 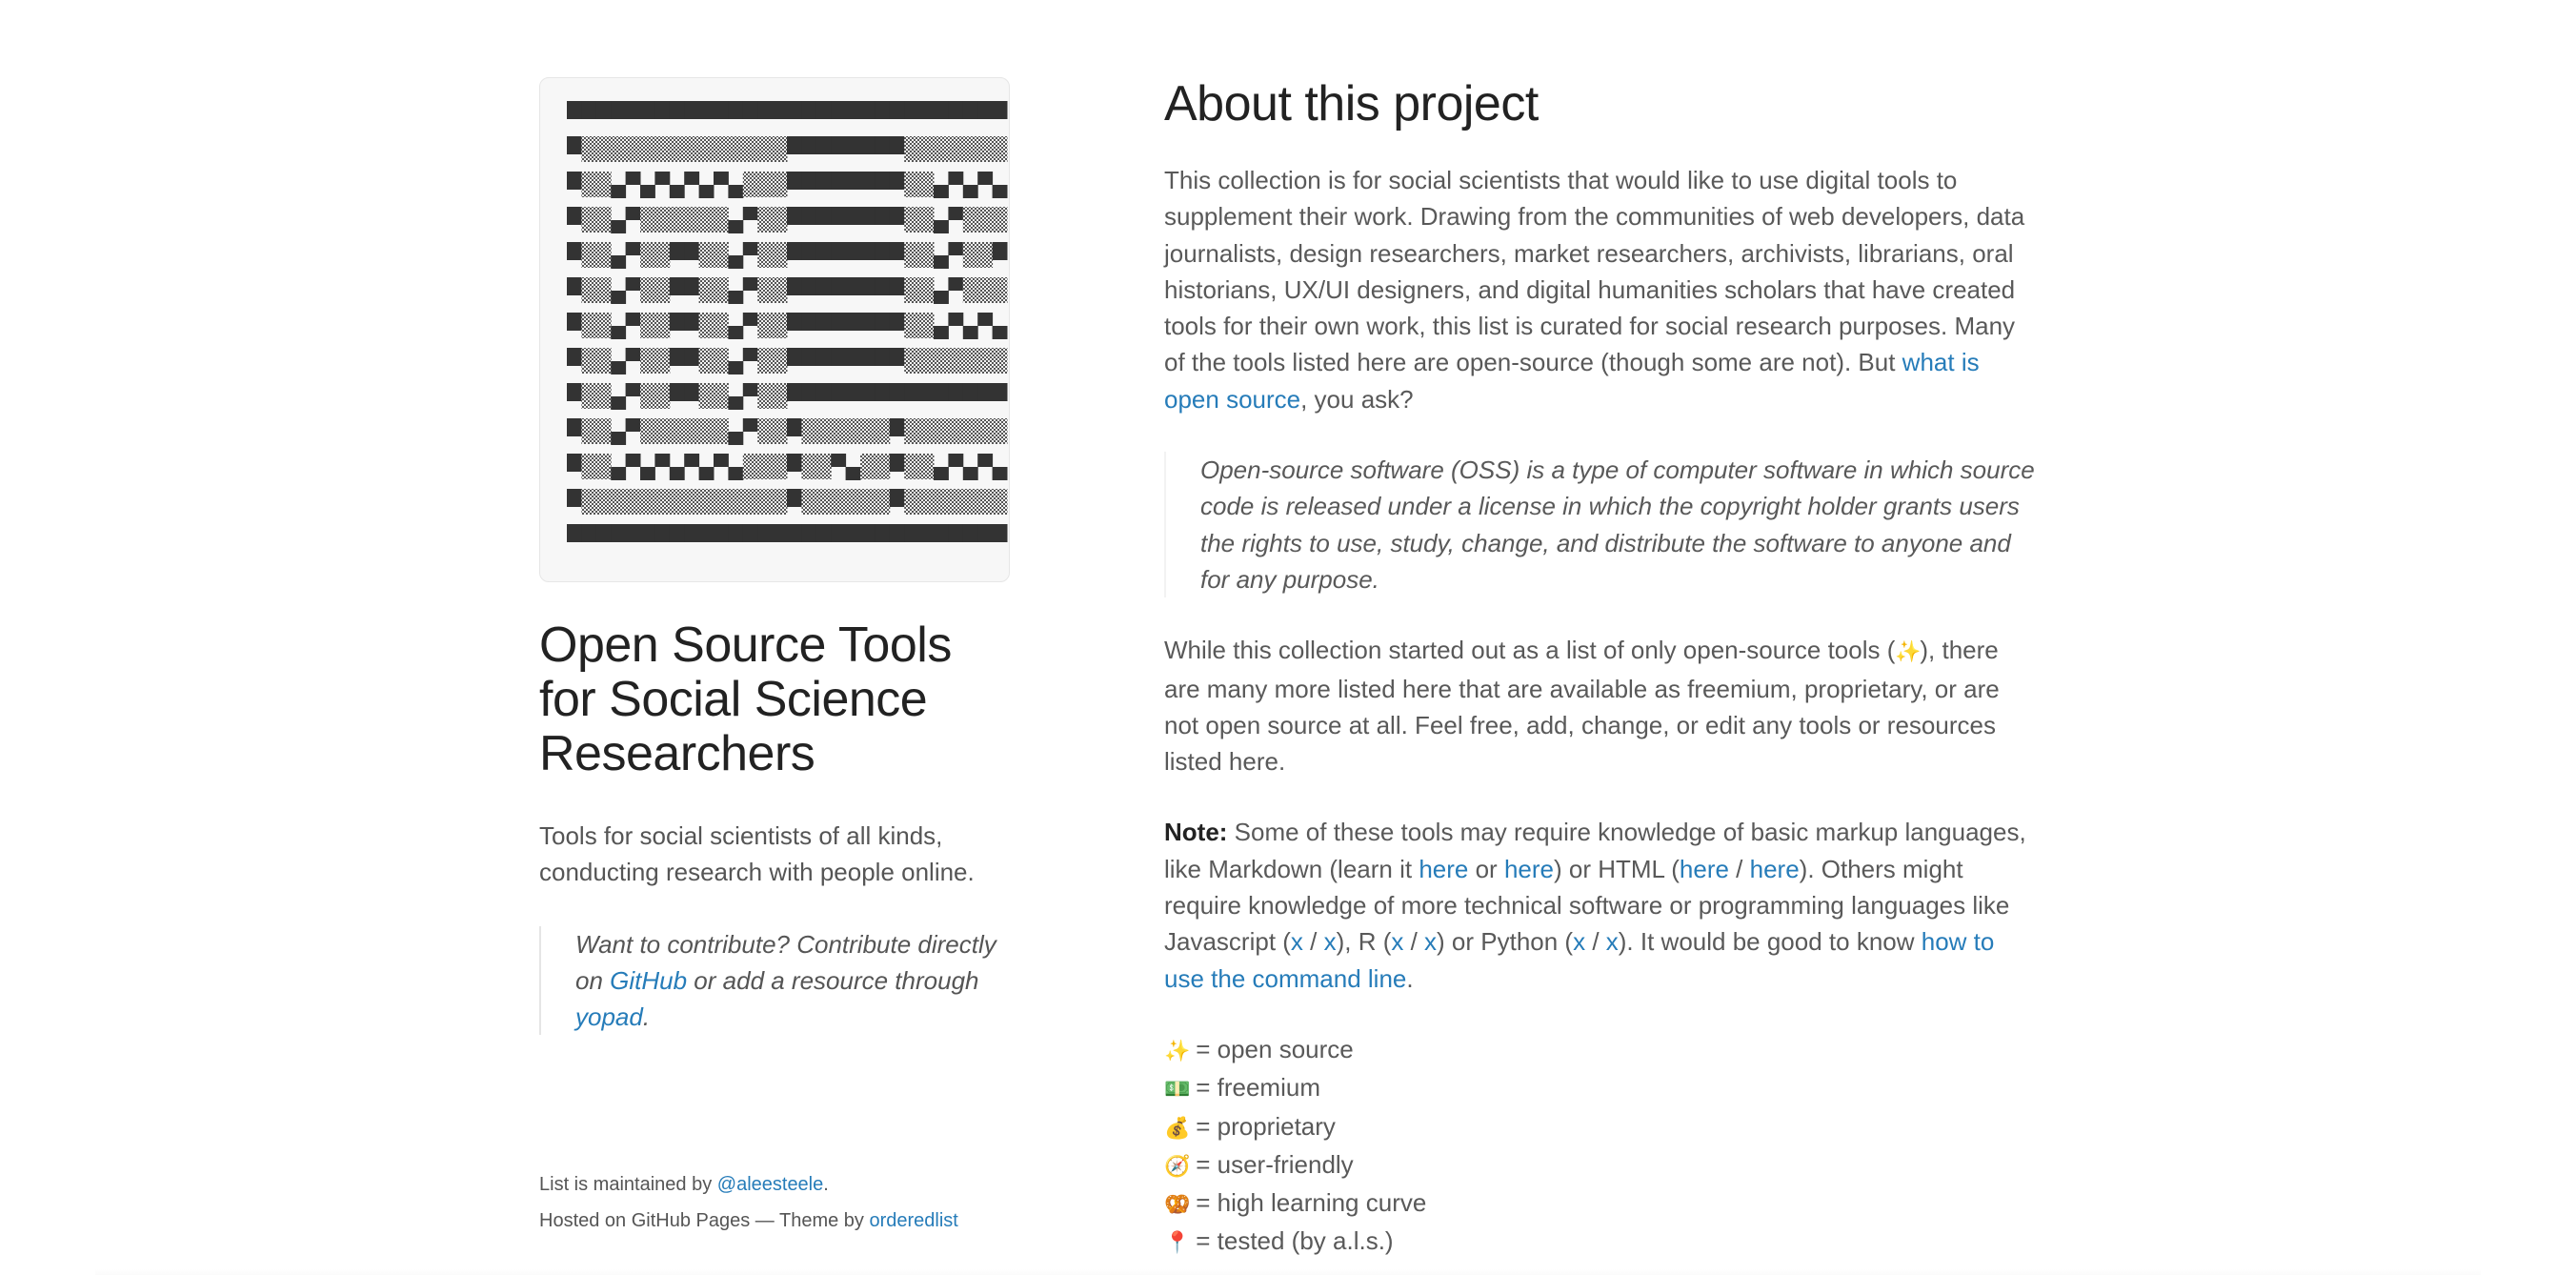 I want to click on logo-image, so click(x=775, y=329).